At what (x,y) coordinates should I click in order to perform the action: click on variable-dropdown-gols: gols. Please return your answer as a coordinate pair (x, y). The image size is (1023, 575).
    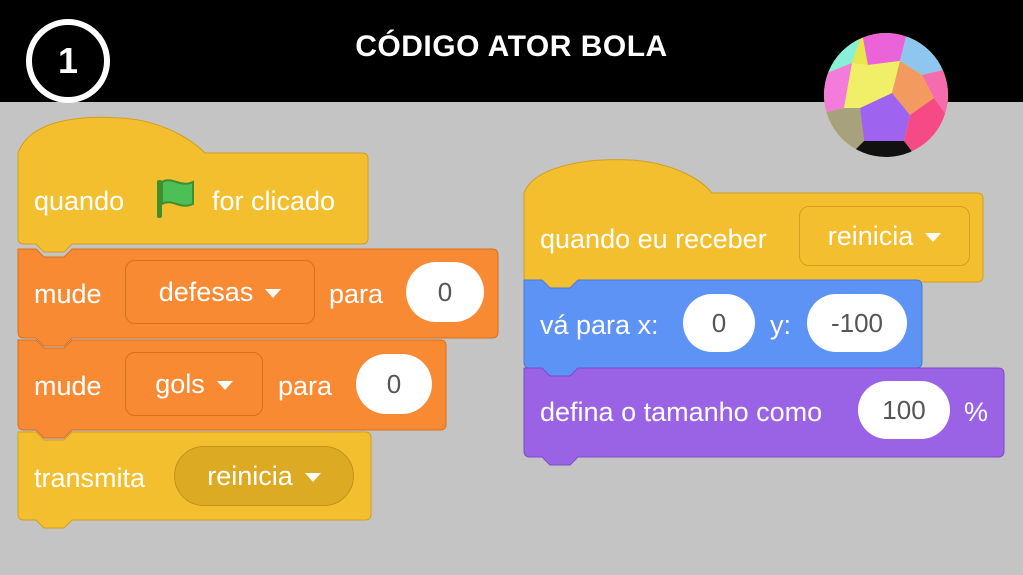
    Looking at the image, I should click on (194, 384).